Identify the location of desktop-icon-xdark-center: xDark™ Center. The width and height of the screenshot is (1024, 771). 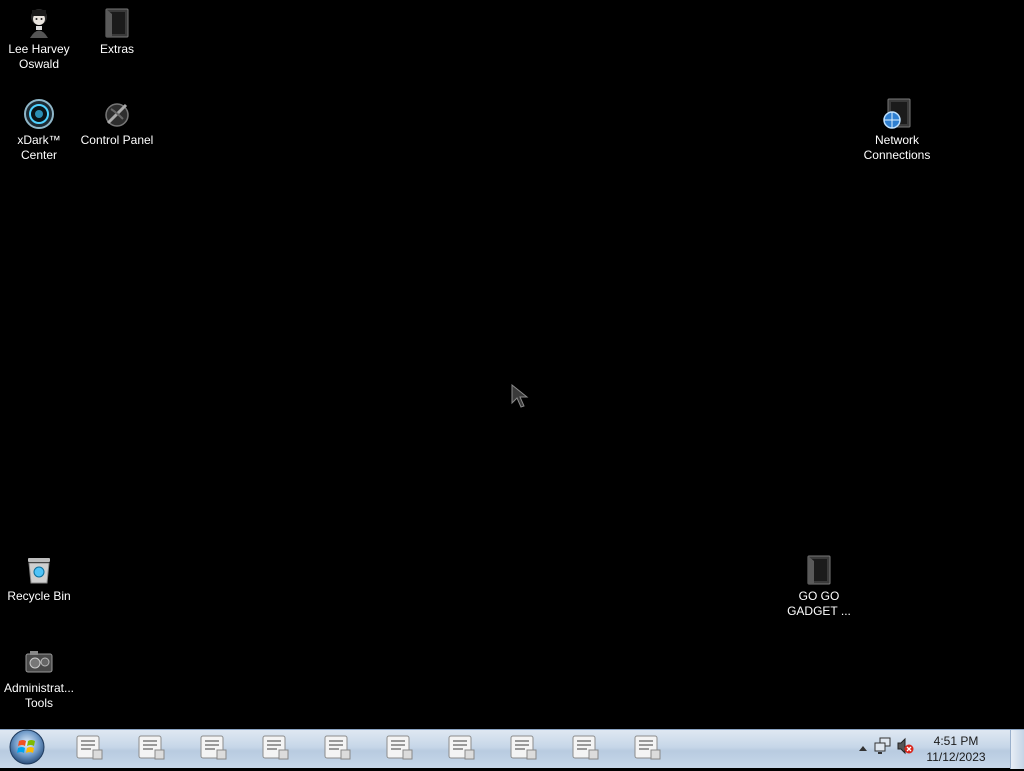
(39, 130).